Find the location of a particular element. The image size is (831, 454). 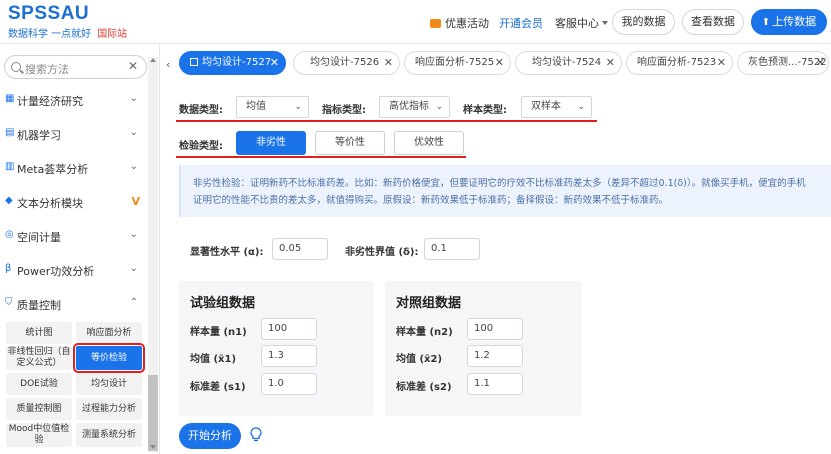

sub-item-chart: 统计图 is located at coordinates (39, 333).